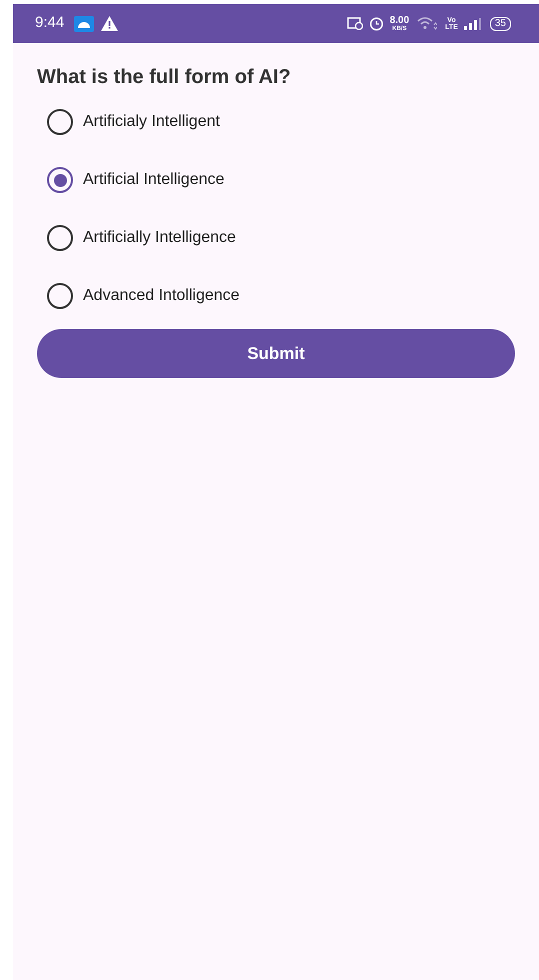  What do you see at coordinates (500, 23) in the screenshot?
I see `battery-indicator: 35` at bounding box center [500, 23].